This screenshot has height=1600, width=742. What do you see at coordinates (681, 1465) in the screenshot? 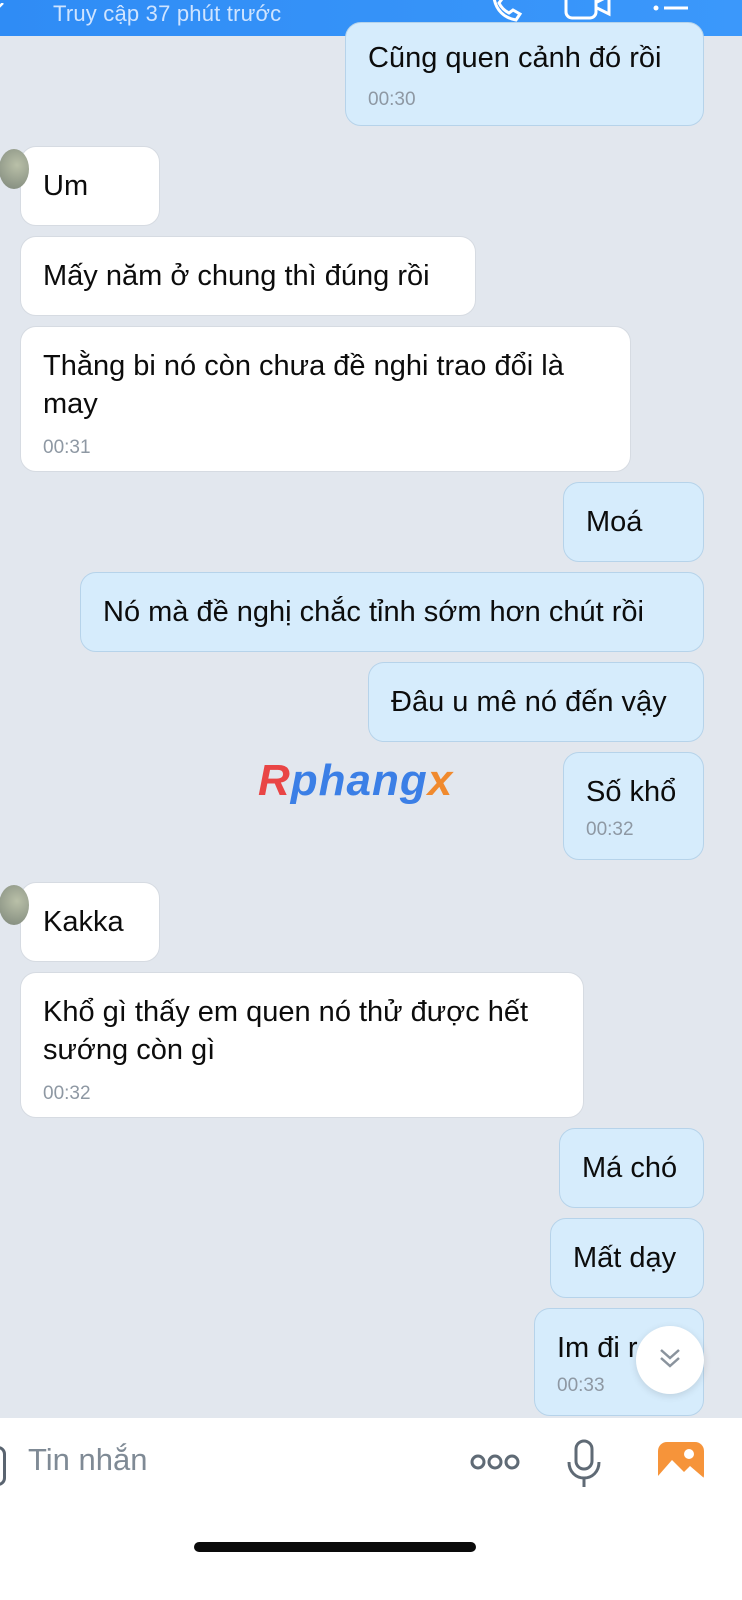
I see `image-gallery-icon` at bounding box center [681, 1465].